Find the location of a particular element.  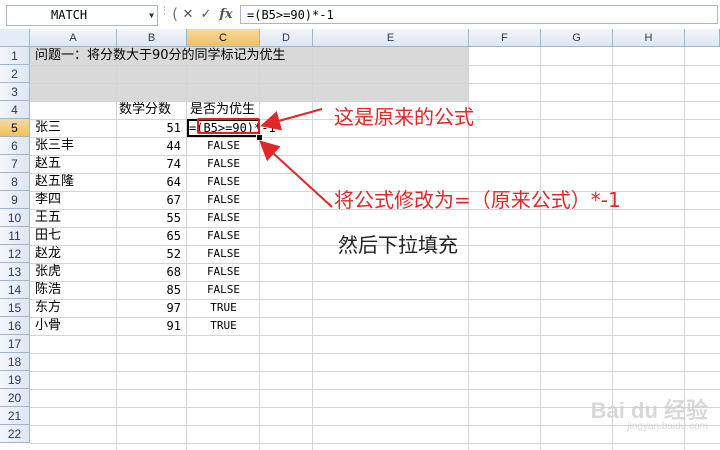

watermark: Bai du 经验 jingyan.baidu.com is located at coordinates (649, 412).